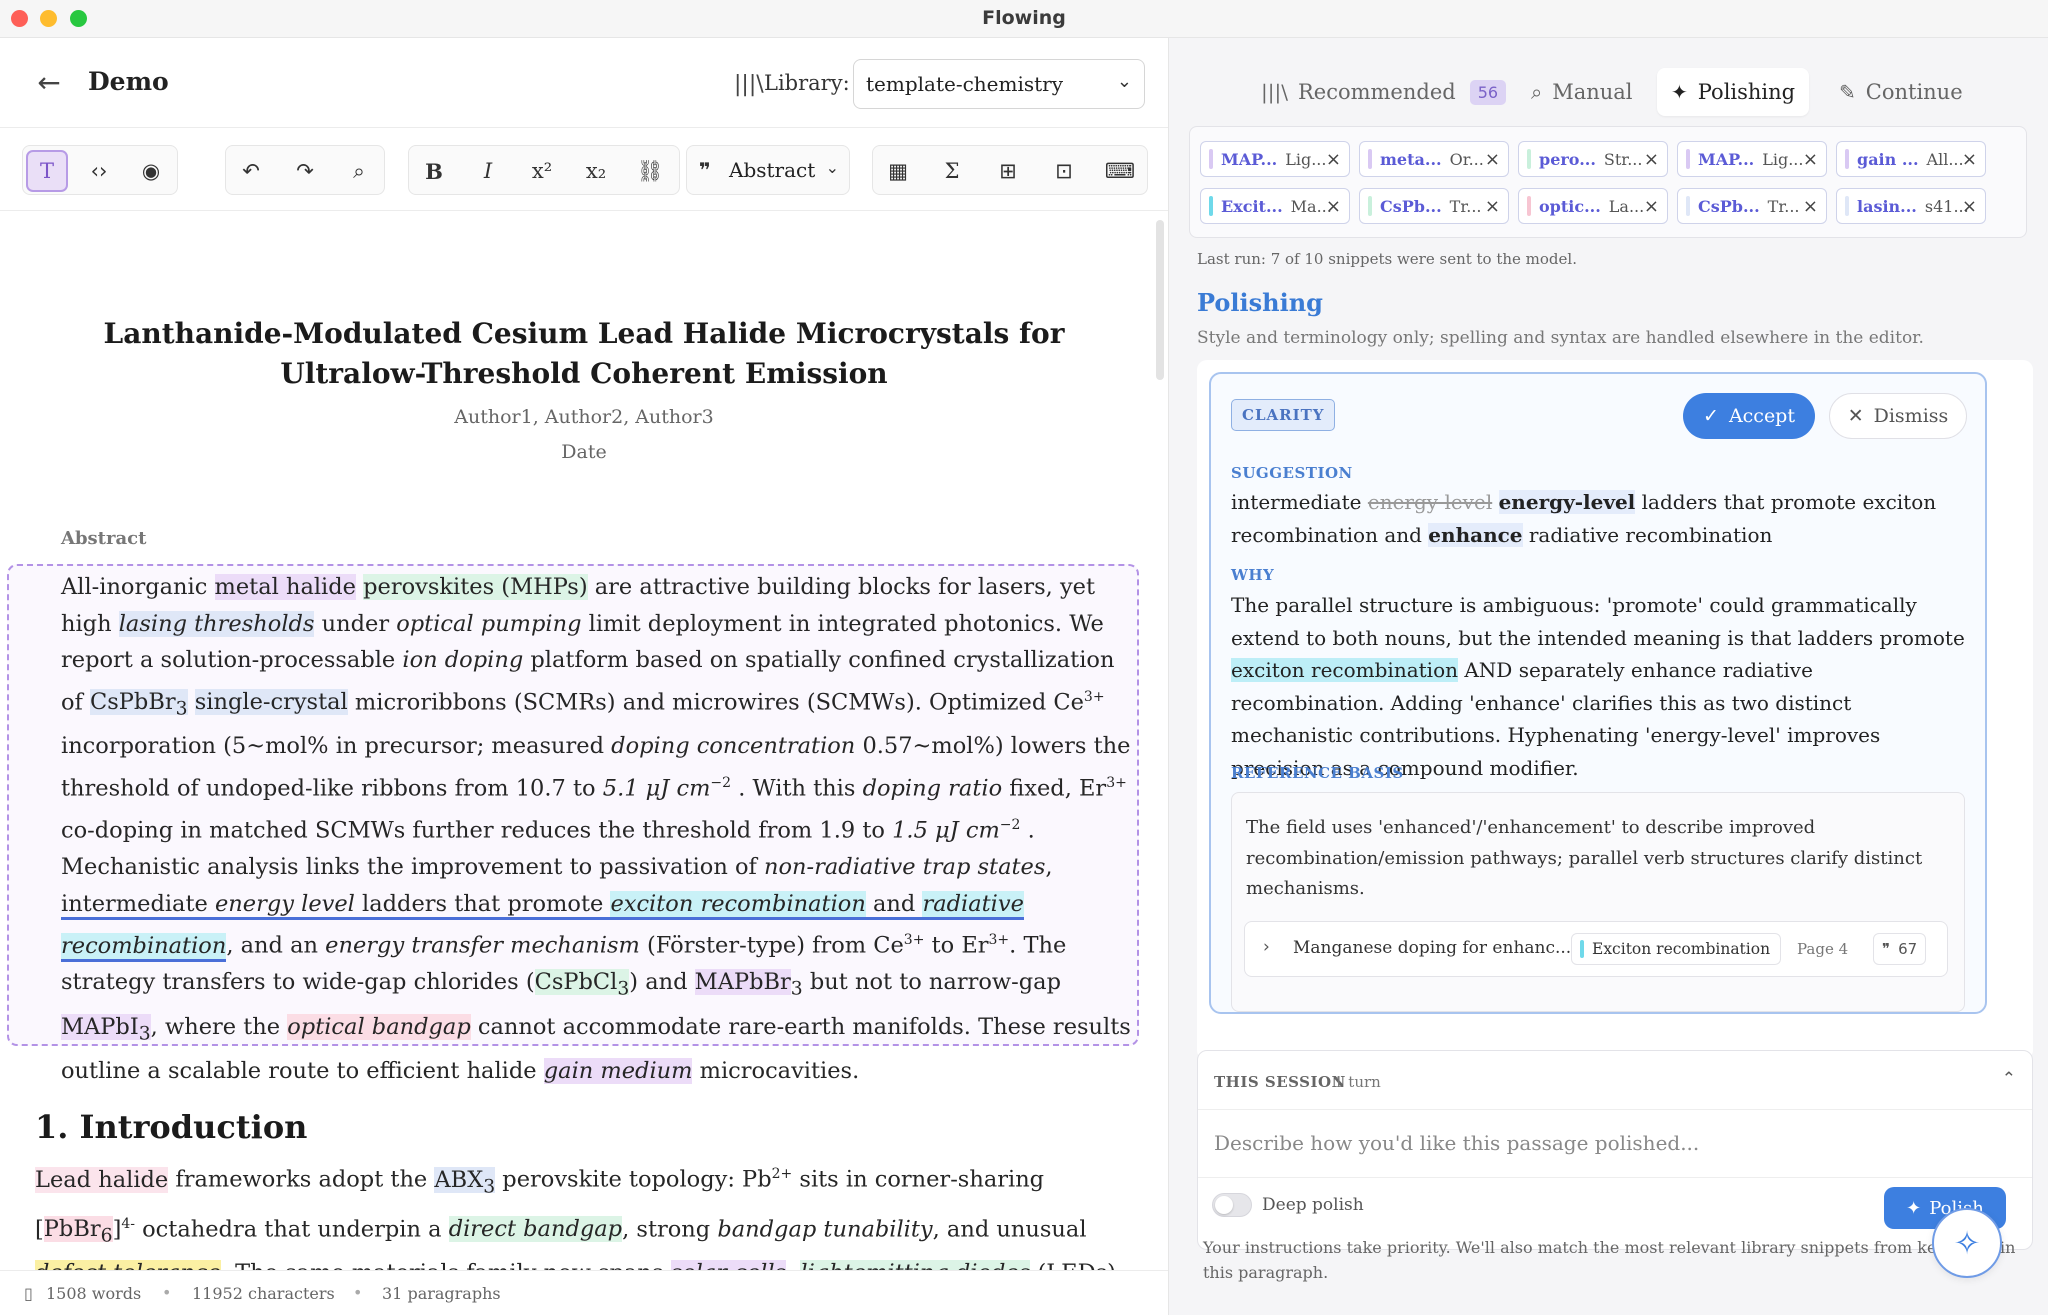 The width and height of the screenshot is (2048, 1315). Describe the element at coordinates (49, 83) in the screenshot. I see `back-arrow-icon: ←` at that location.